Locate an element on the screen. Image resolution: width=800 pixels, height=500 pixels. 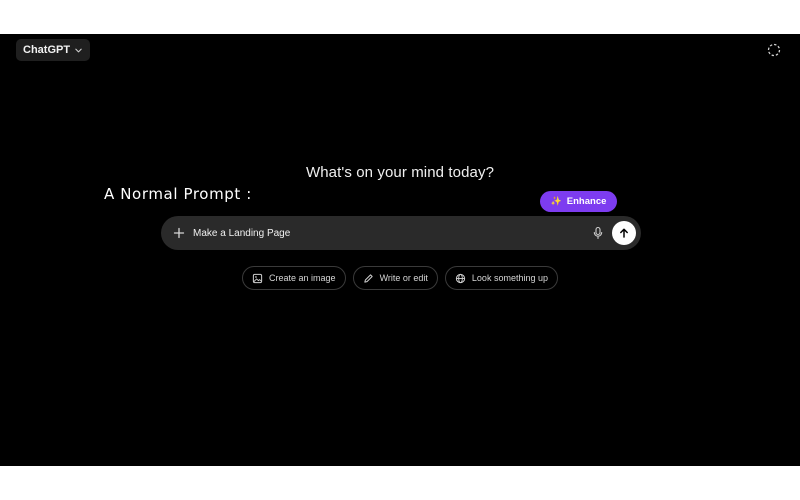
chip-write-or-edit: Write or edit is located at coordinates (395, 278).